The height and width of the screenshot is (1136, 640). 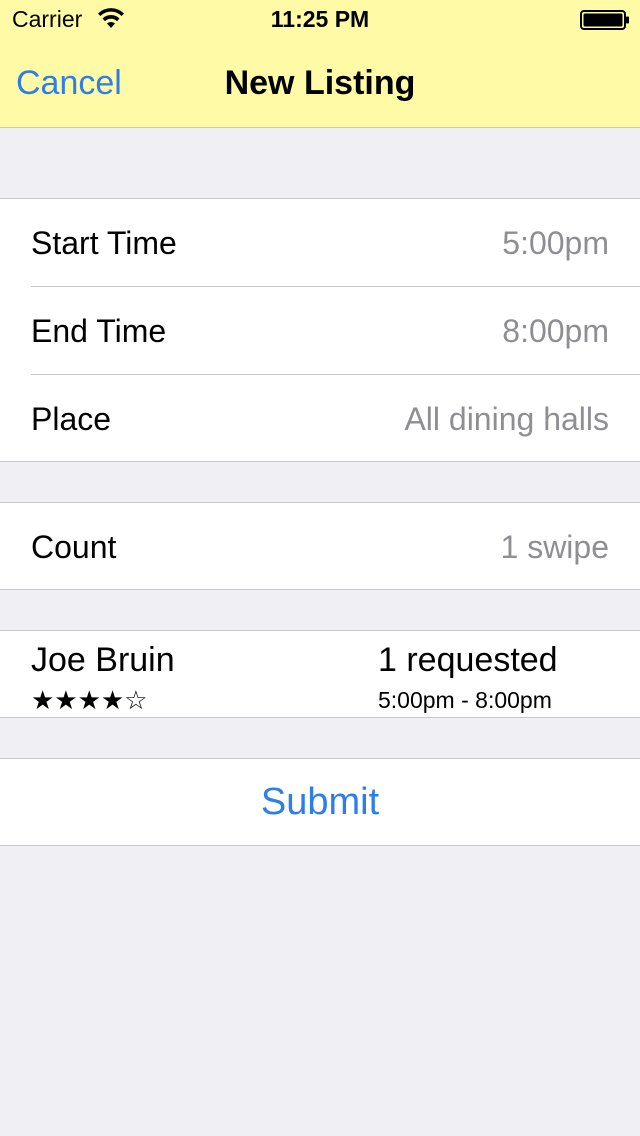 I want to click on request-times: 5:00pm - 8:00pm, so click(x=465, y=700).